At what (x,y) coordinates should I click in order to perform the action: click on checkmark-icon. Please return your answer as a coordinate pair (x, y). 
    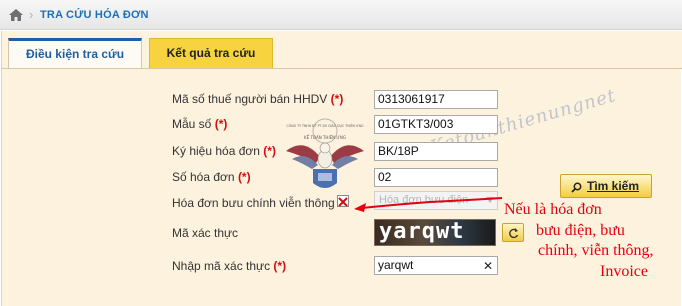
    Looking at the image, I should click on (343, 202).